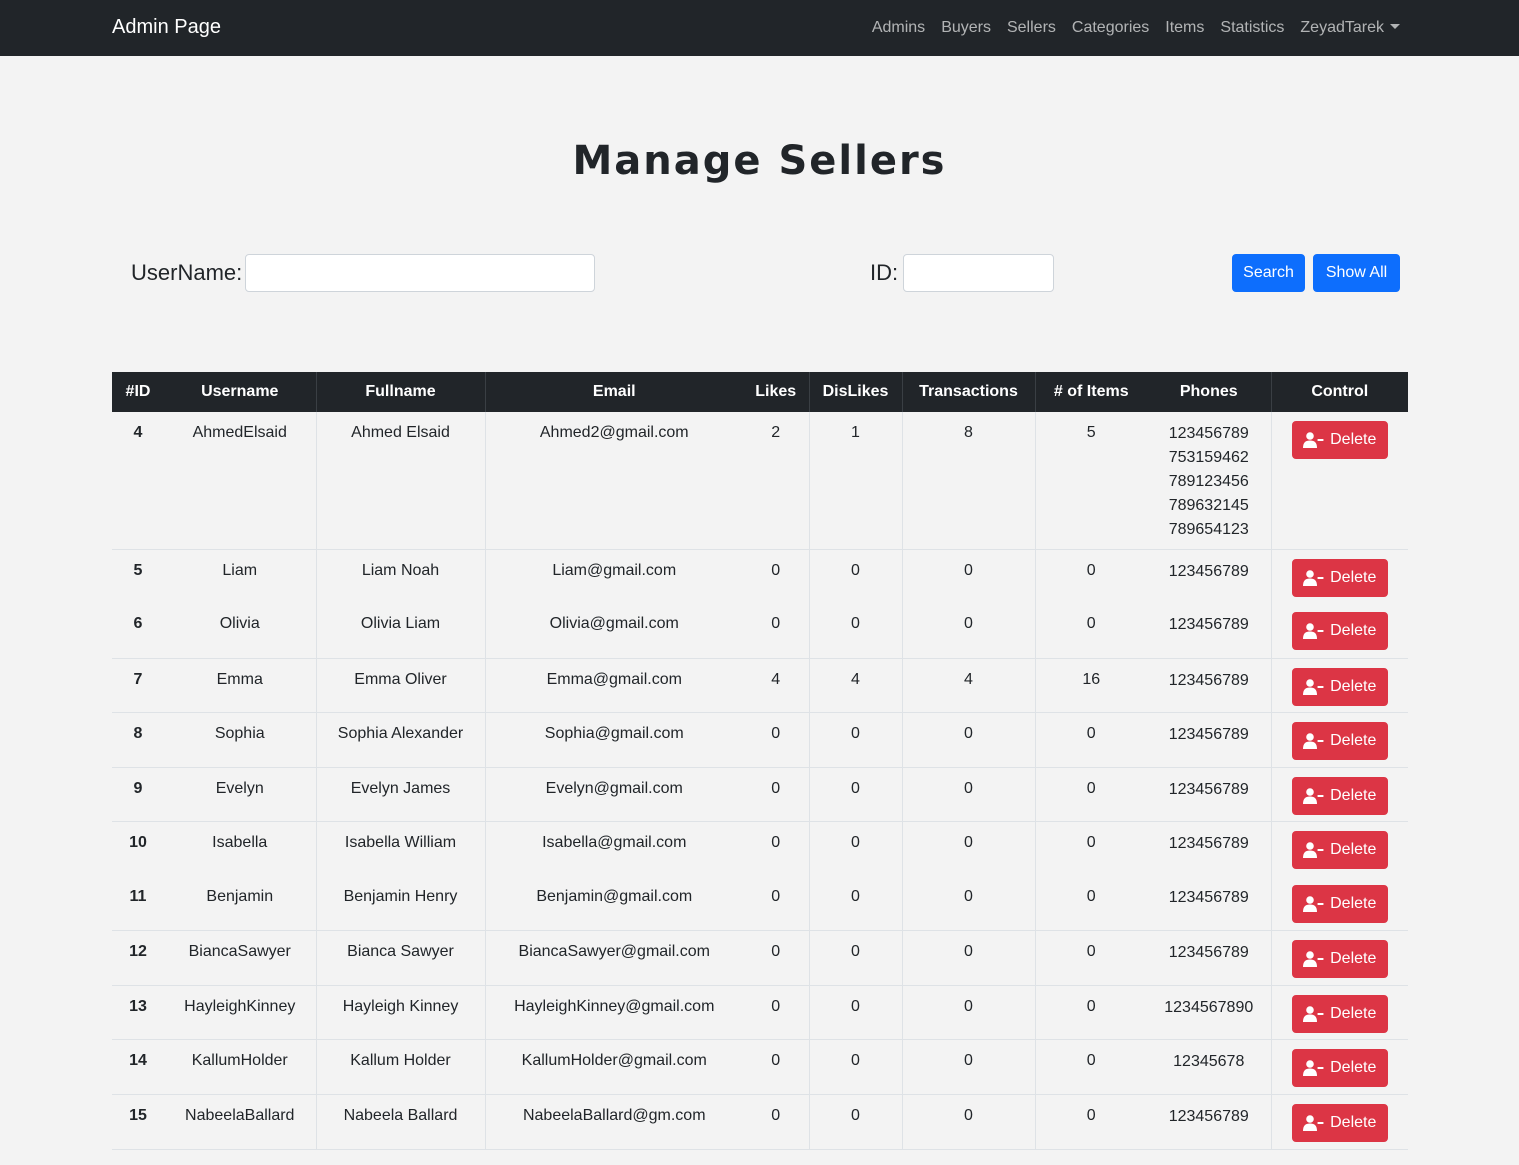 This screenshot has height=1165, width=1519. I want to click on cell-username: BiancaSawyer, so click(240, 958).